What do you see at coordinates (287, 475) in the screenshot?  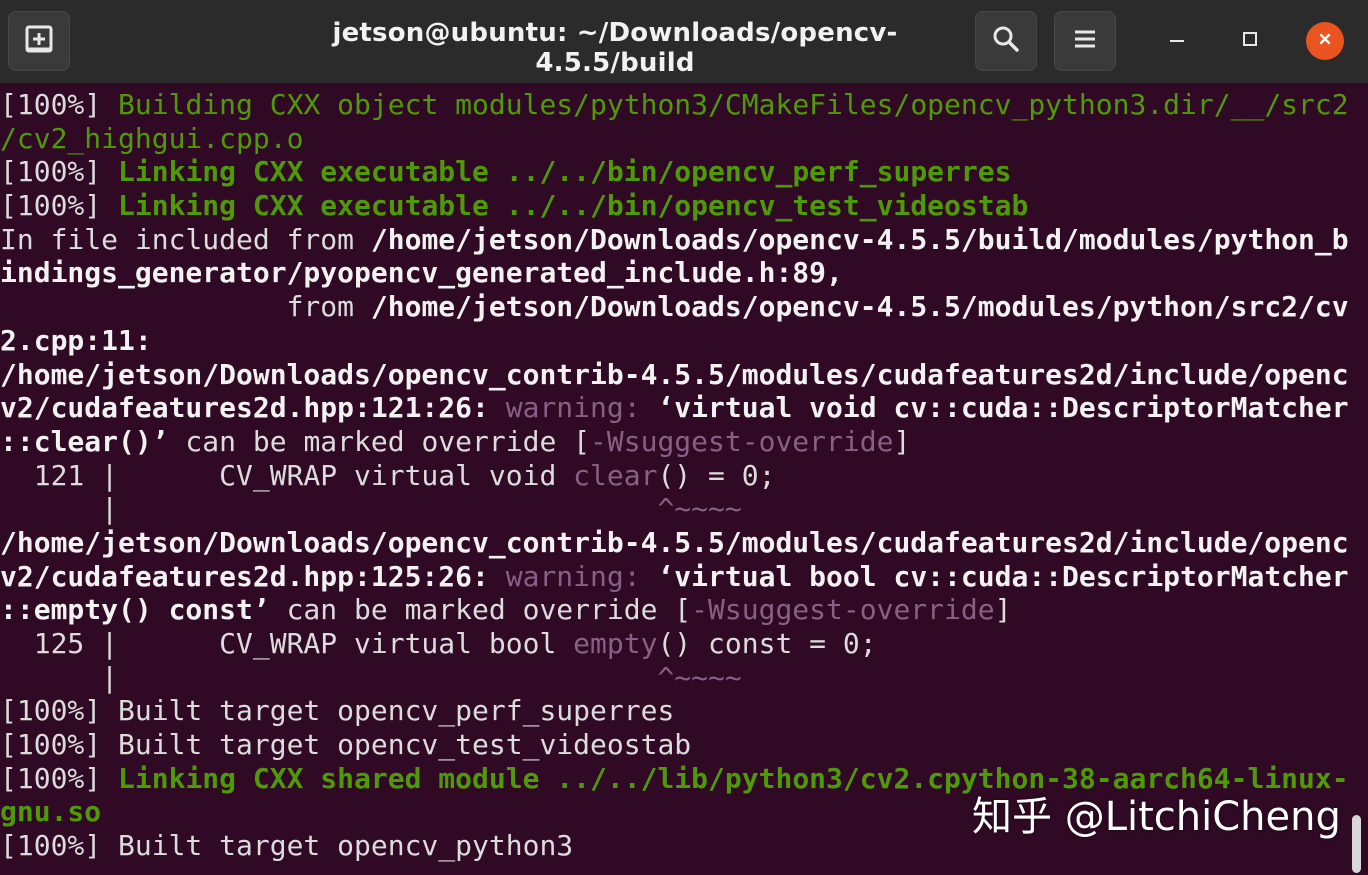 I see `source-line: 121 | CV_WRAP virtual void` at bounding box center [287, 475].